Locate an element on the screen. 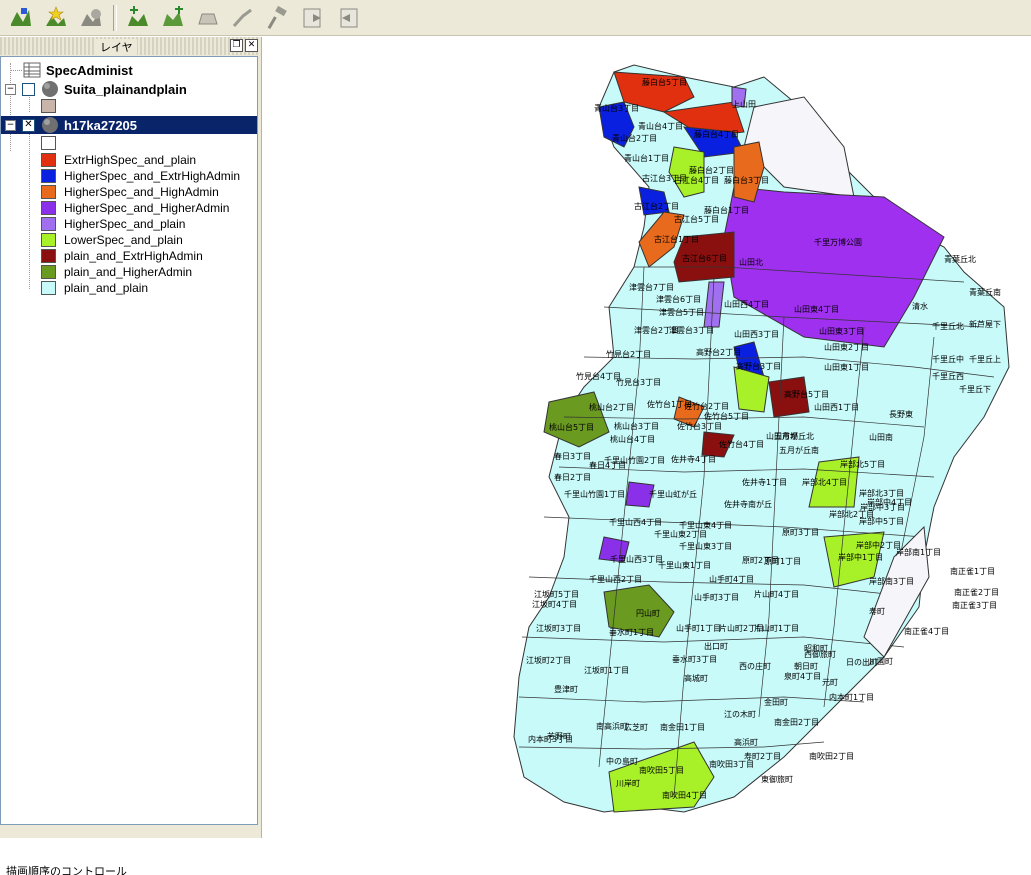  remove-layer-button is located at coordinates (91, 18).